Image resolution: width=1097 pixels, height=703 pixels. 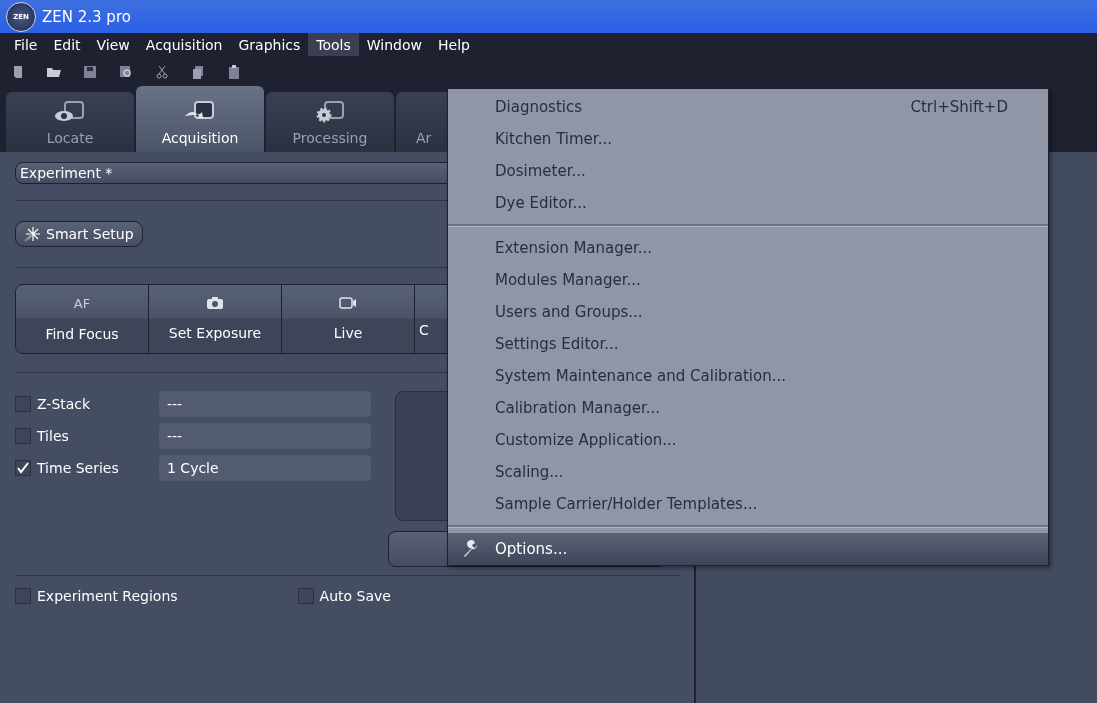 I want to click on option-label: Z-Stack, so click(x=64, y=404).